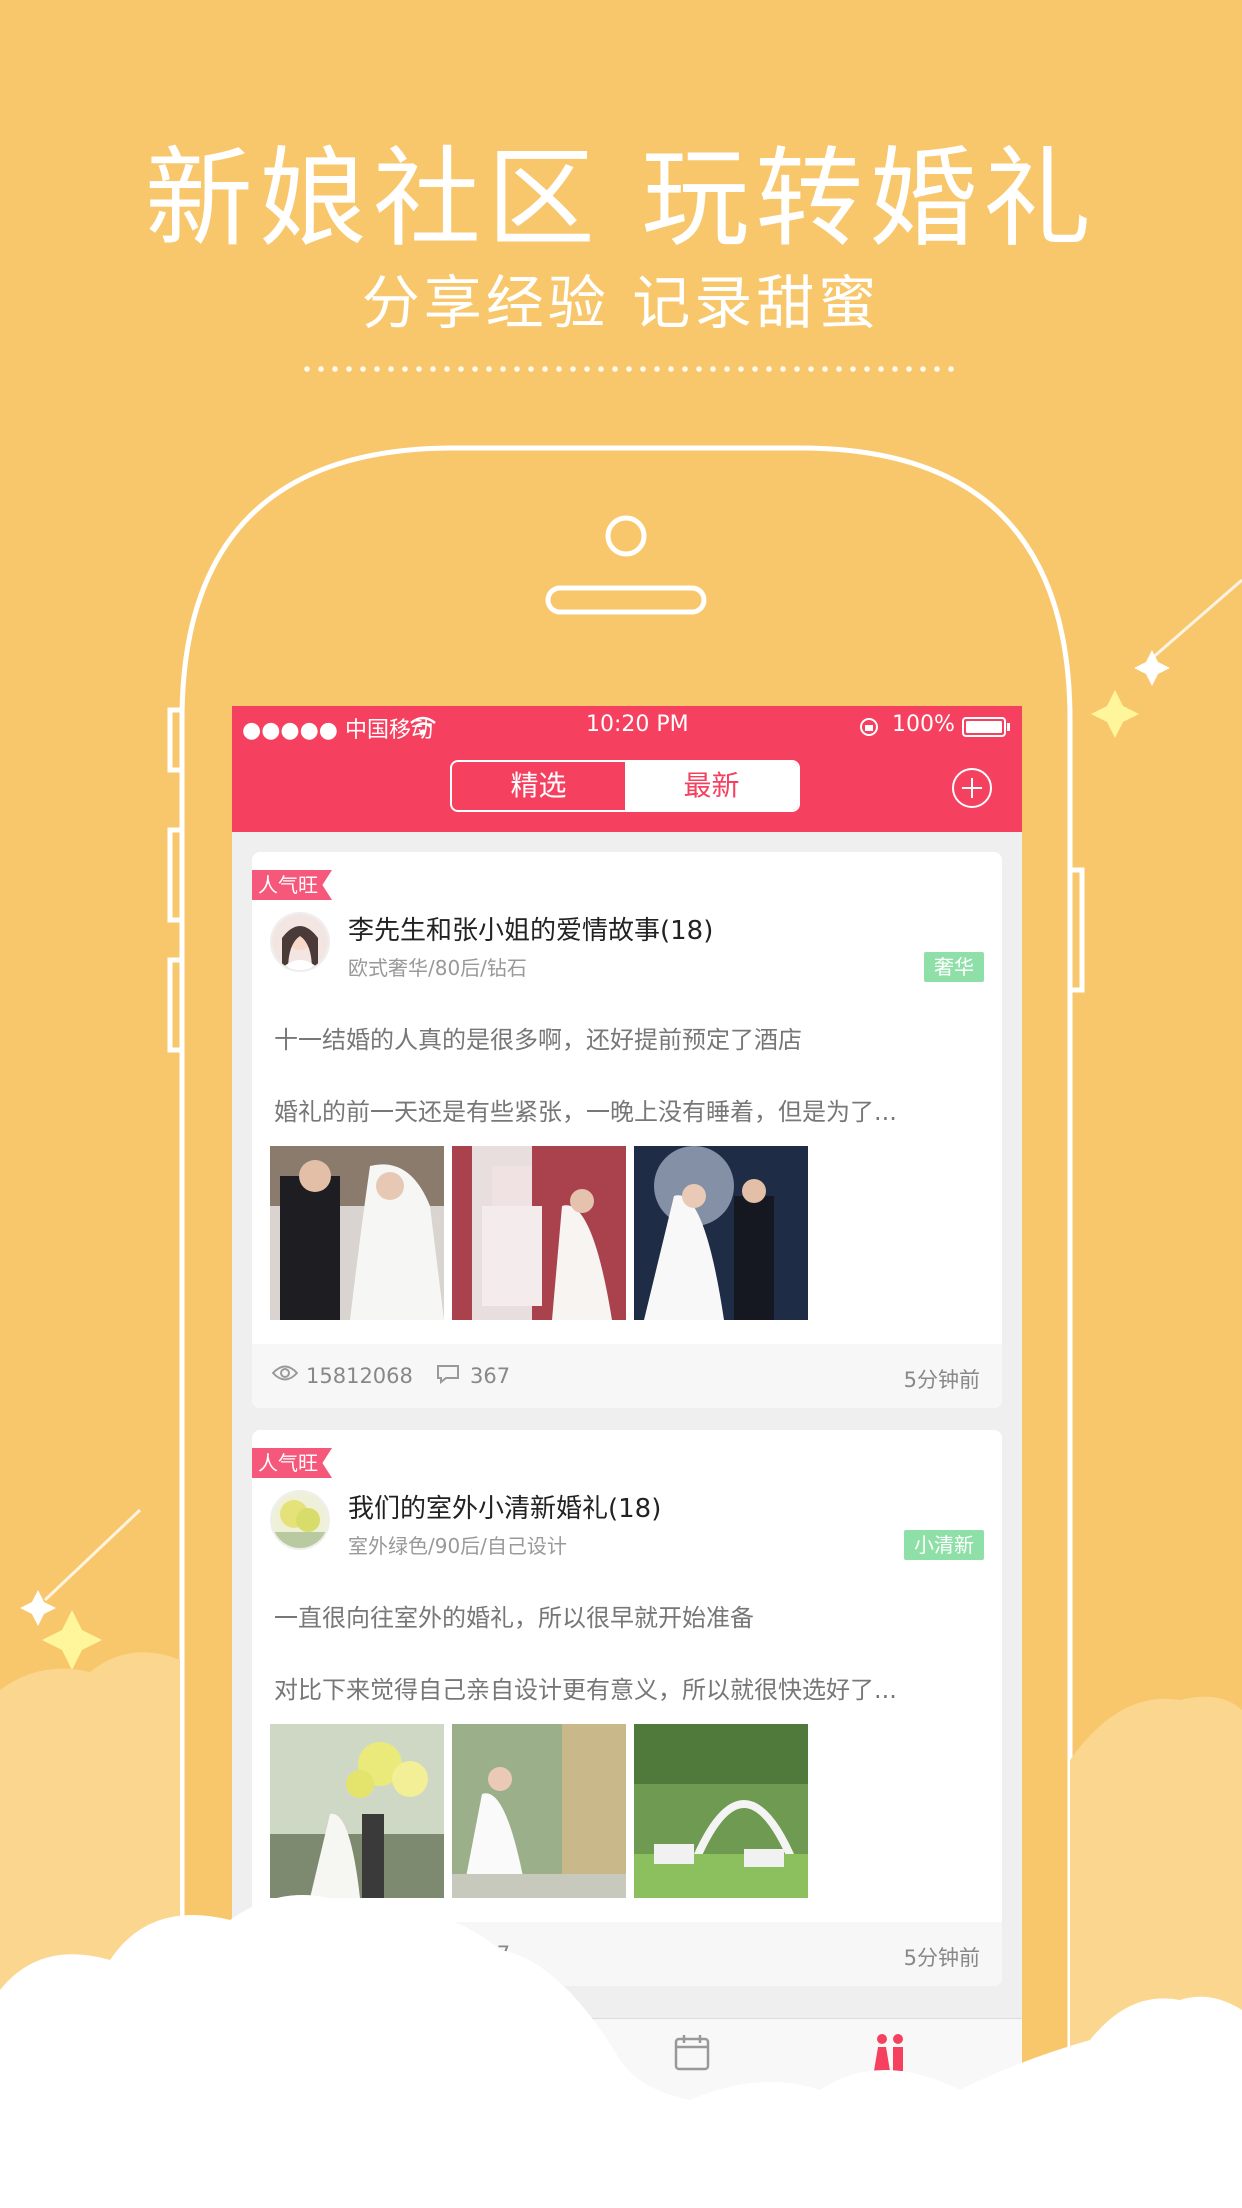 Image resolution: width=1242 pixels, height=2208 pixels. Describe the element at coordinates (621, 199) in the screenshot. I see `promo-title: 新娘社区 玩转婚礼` at that location.